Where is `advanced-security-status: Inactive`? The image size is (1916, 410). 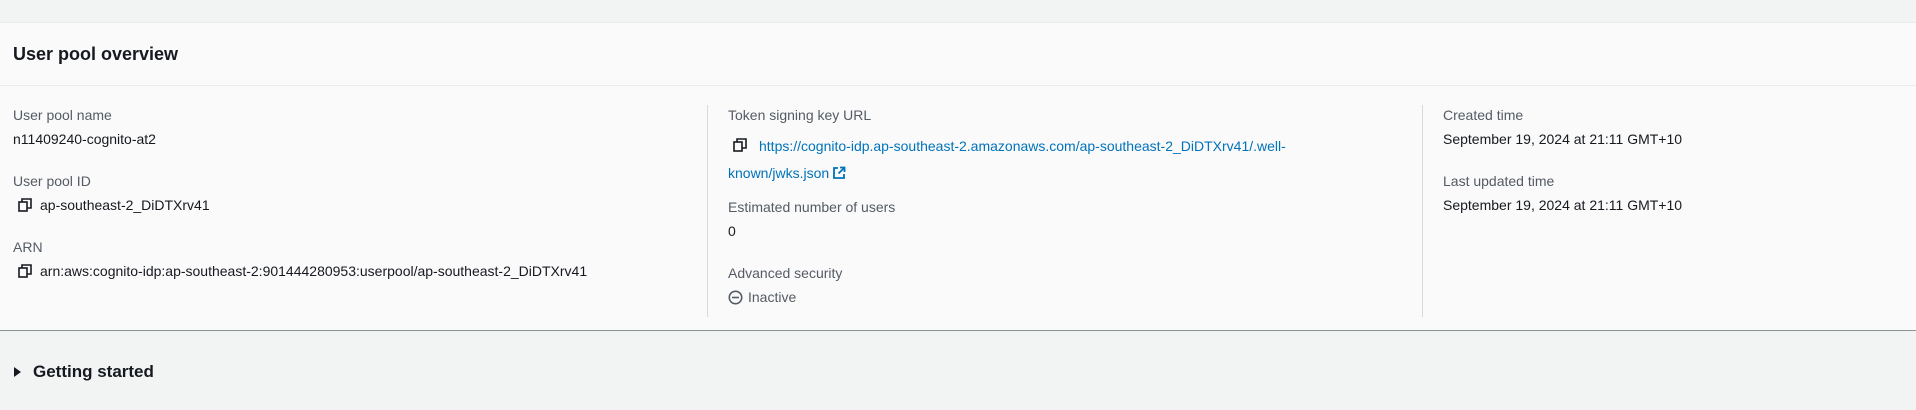
advanced-security-status: Inactive is located at coordinates (785, 297).